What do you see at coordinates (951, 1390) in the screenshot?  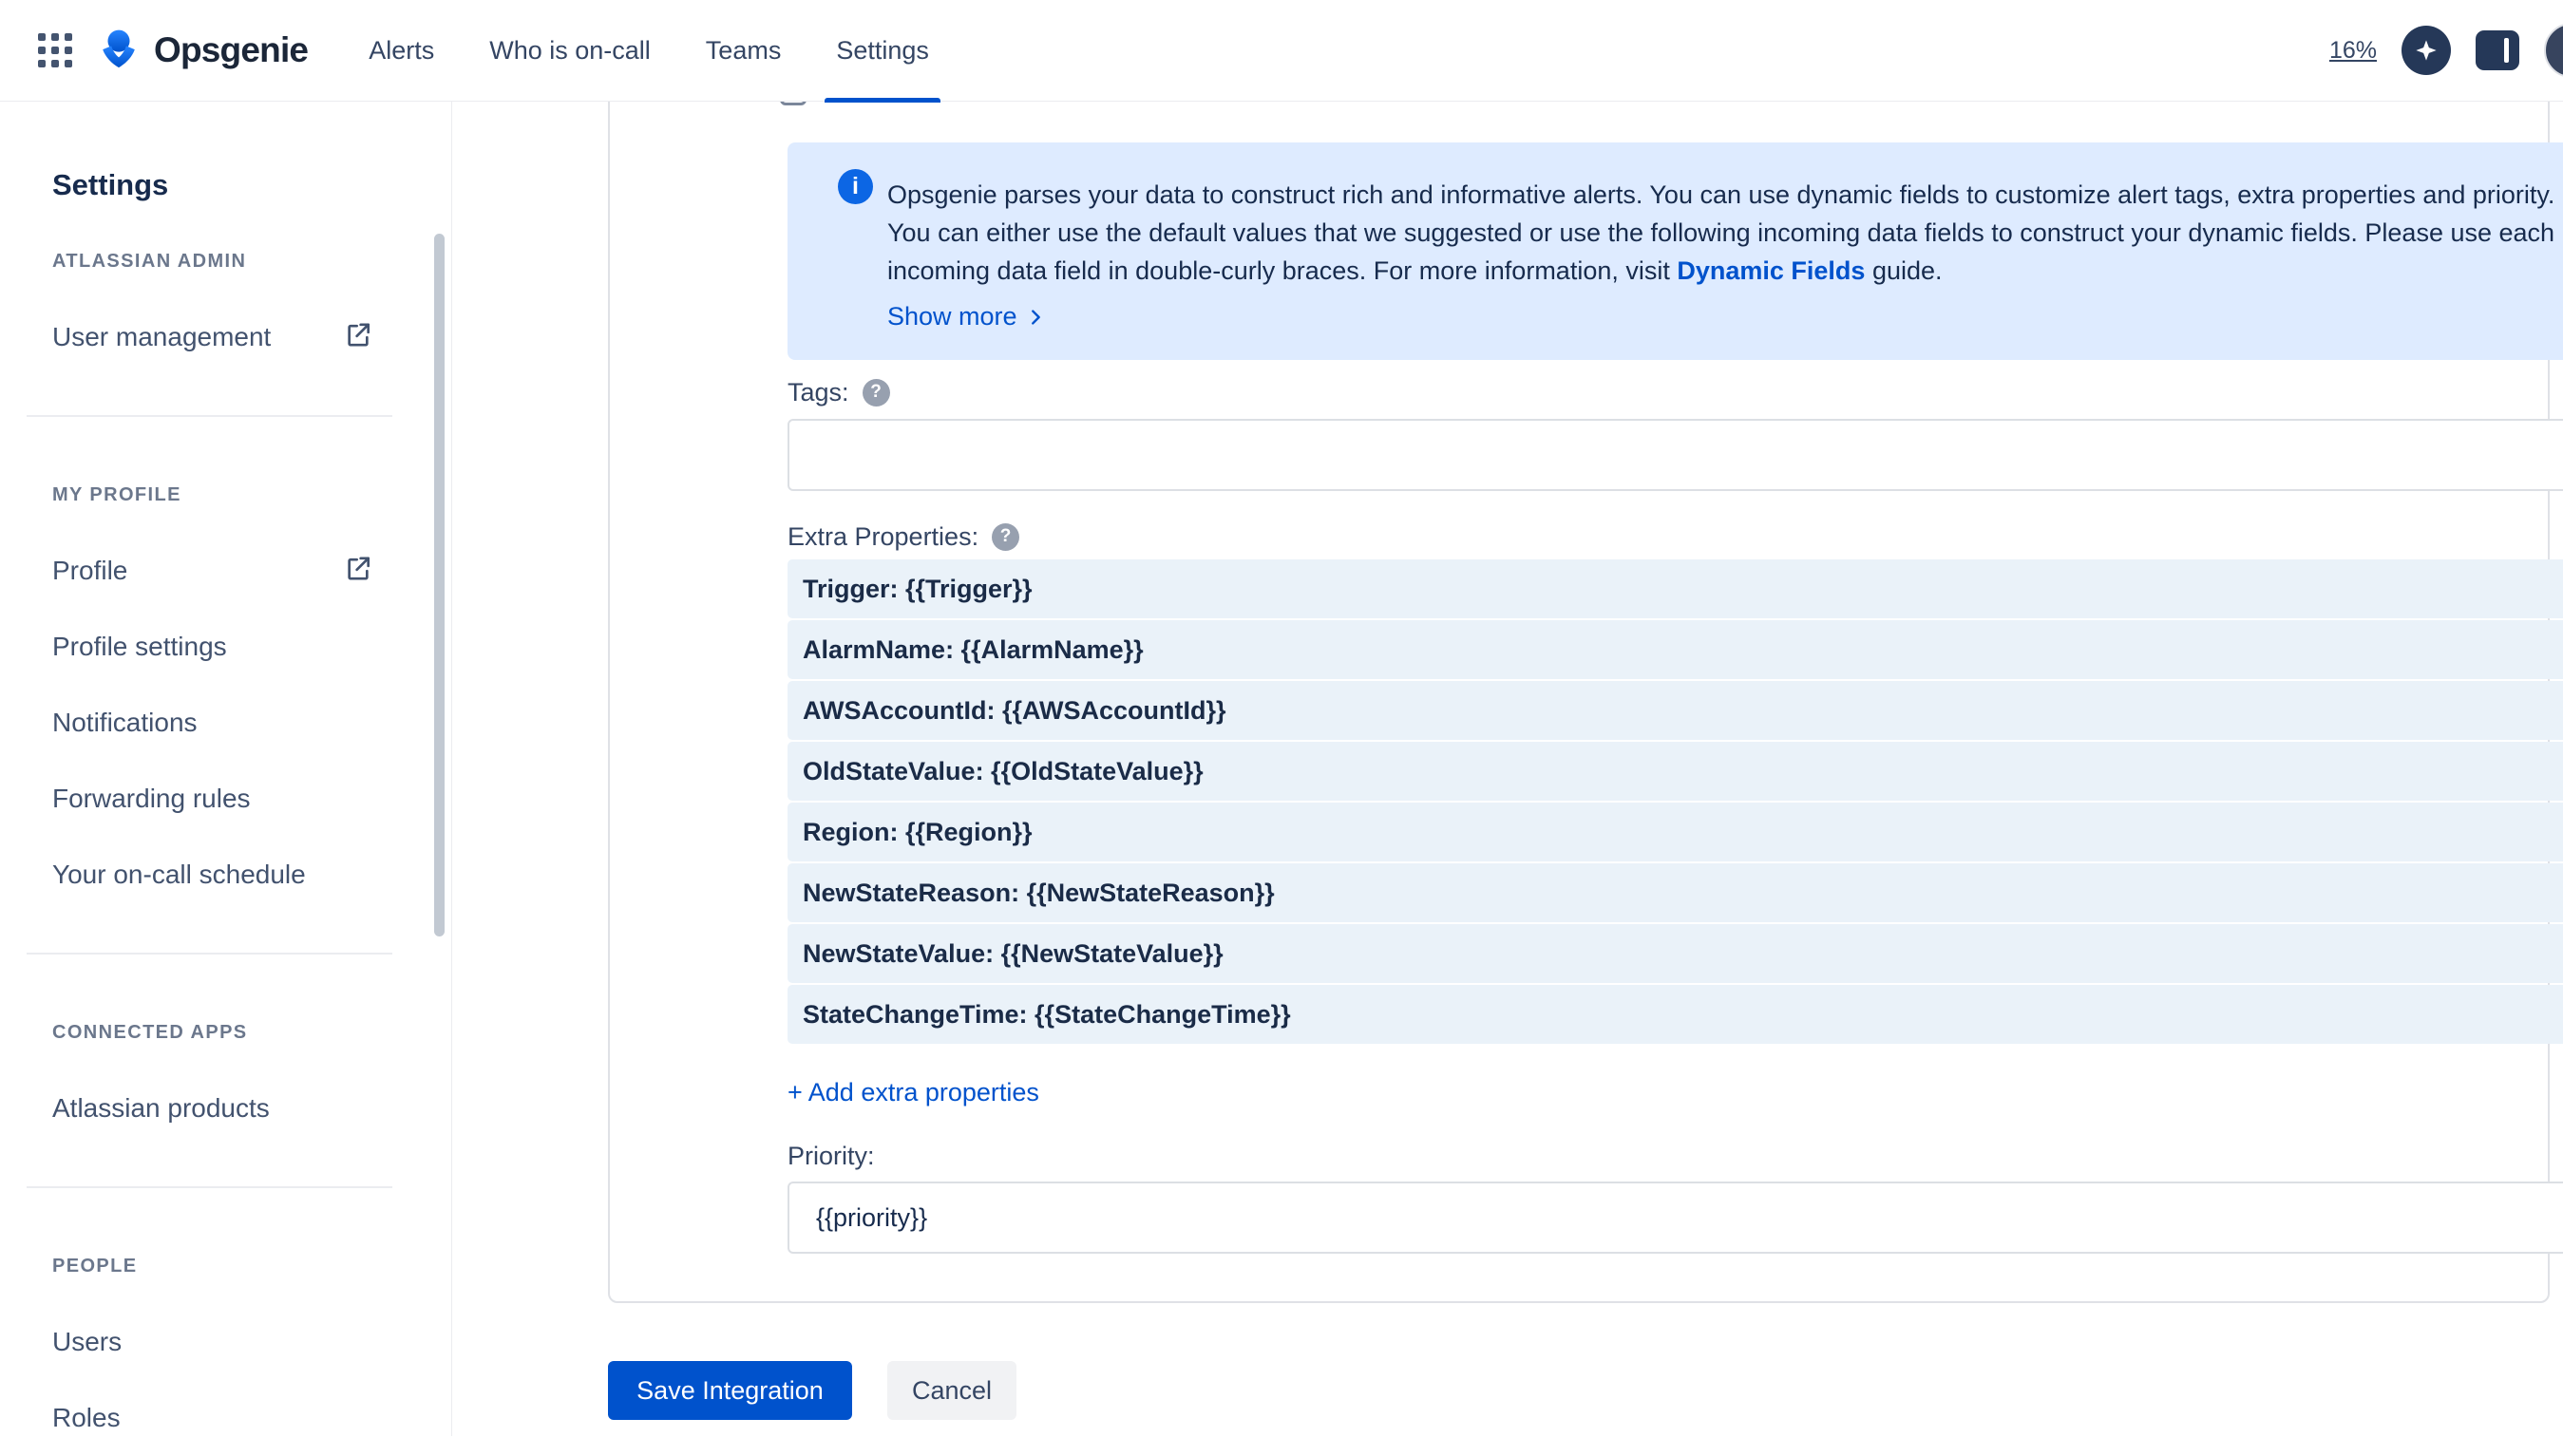 I see `cancel-button: Cancel` at bounding box center [951, 1390].